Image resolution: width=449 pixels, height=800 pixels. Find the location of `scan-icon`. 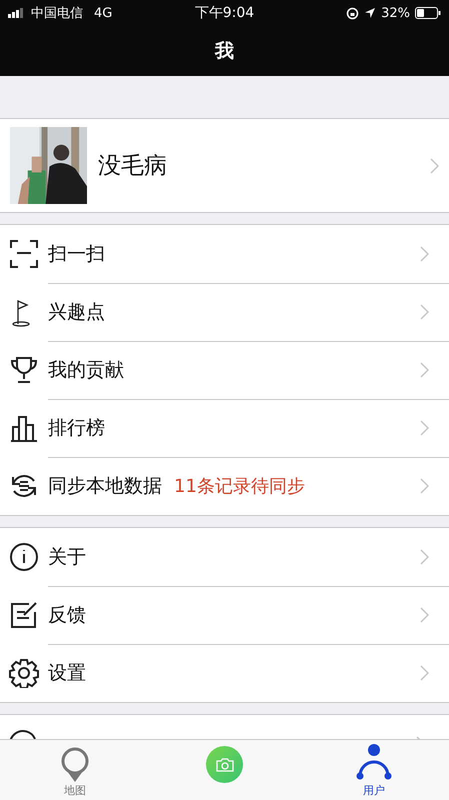

scan-icon is located at coordinates (24, 254).